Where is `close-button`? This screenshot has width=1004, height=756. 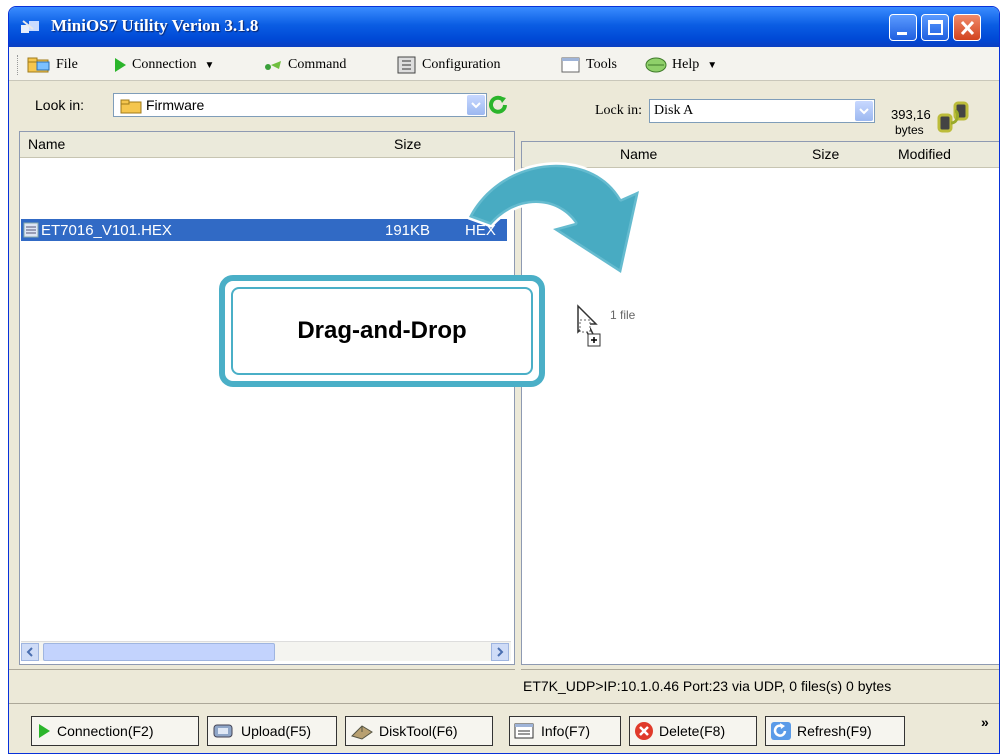 close-button is located at coordinates (967, 27).